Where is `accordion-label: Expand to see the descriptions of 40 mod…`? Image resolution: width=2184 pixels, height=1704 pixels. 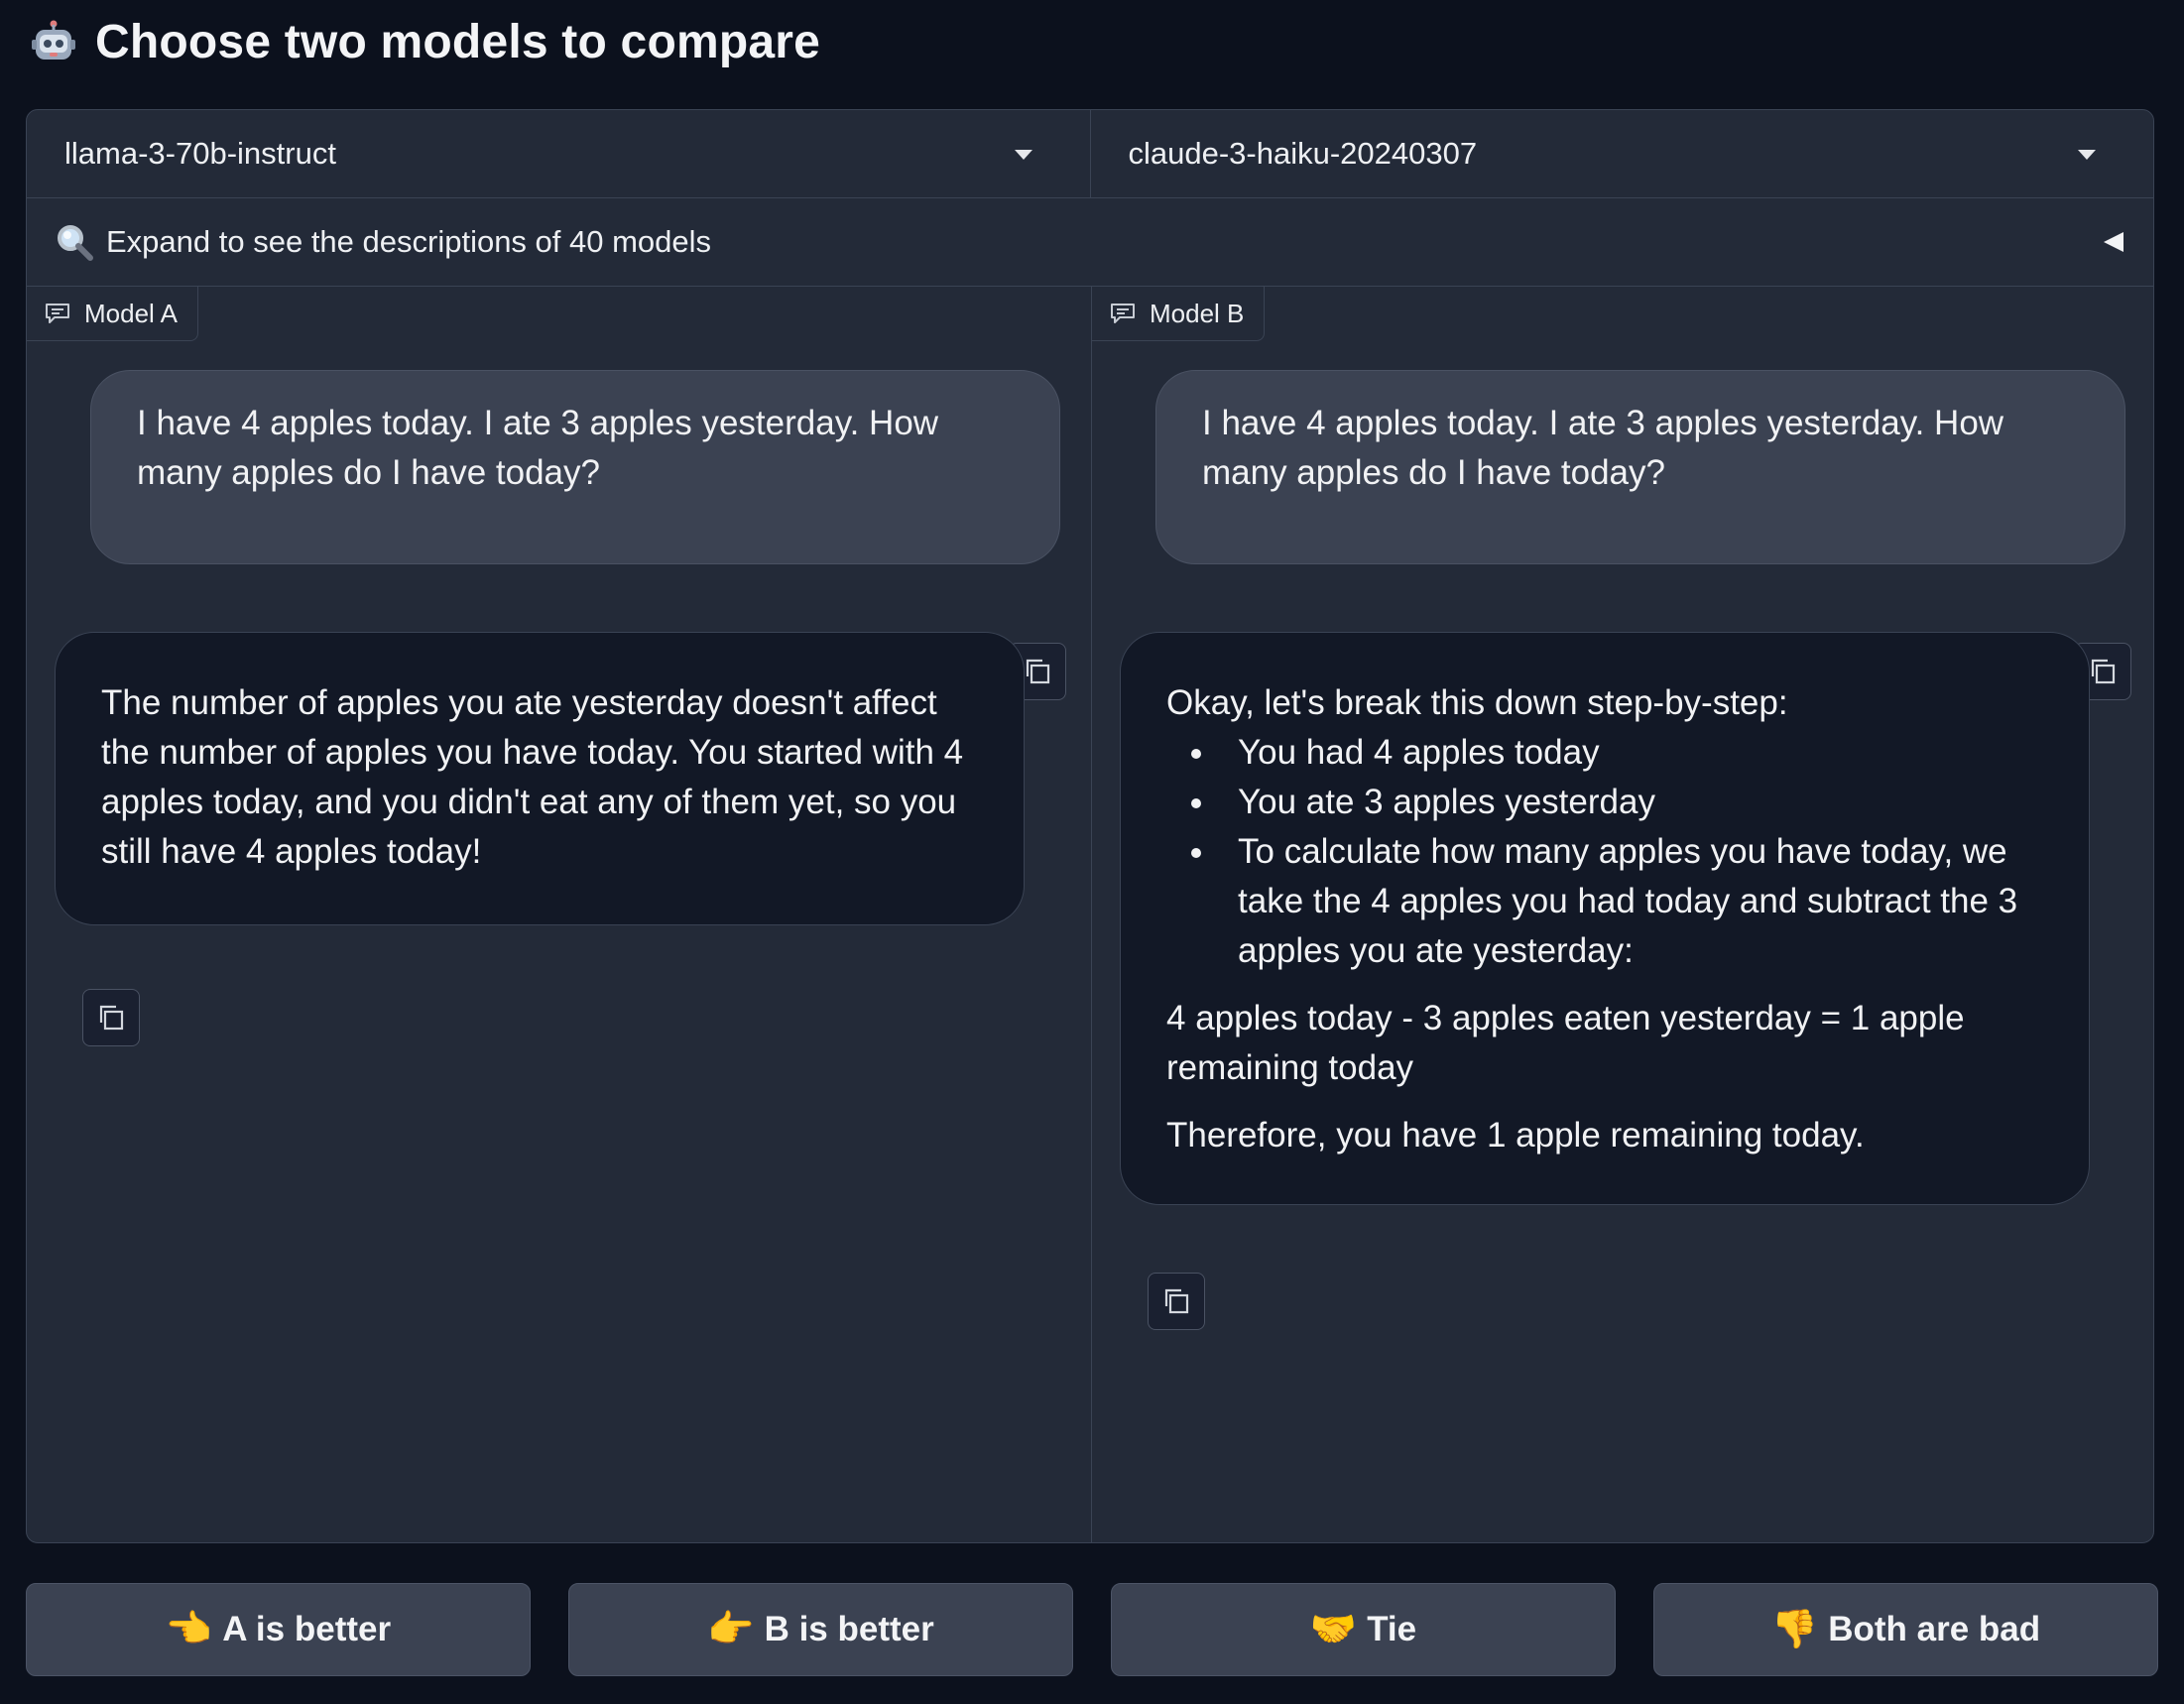 accordion-label: Expand to see the descriptions of 40 mod… is located at coordinates (409, 241).